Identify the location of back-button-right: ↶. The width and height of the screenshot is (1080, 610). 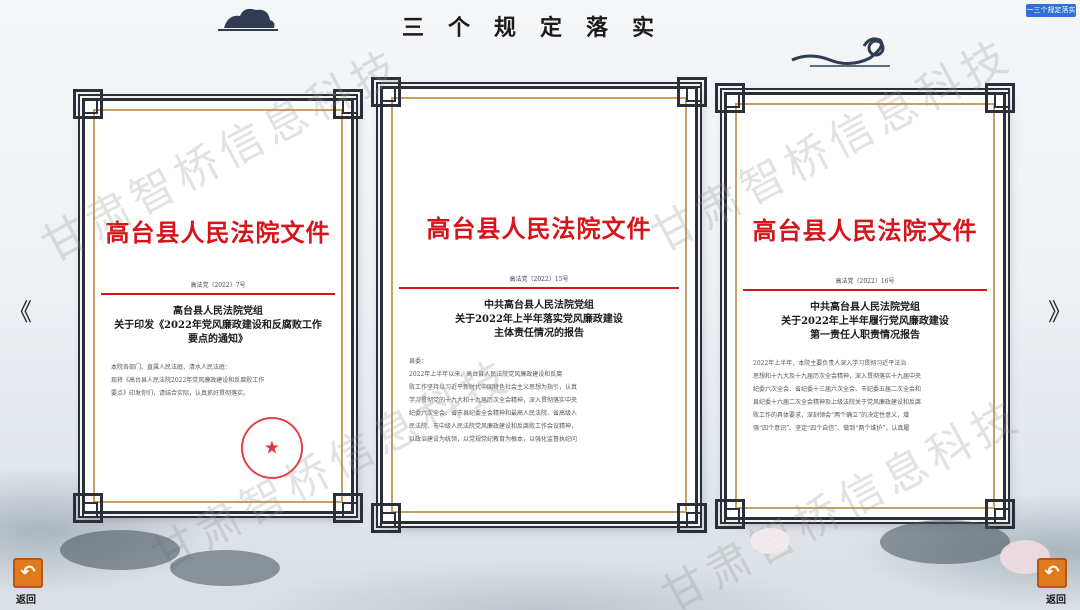
(1052, 573).